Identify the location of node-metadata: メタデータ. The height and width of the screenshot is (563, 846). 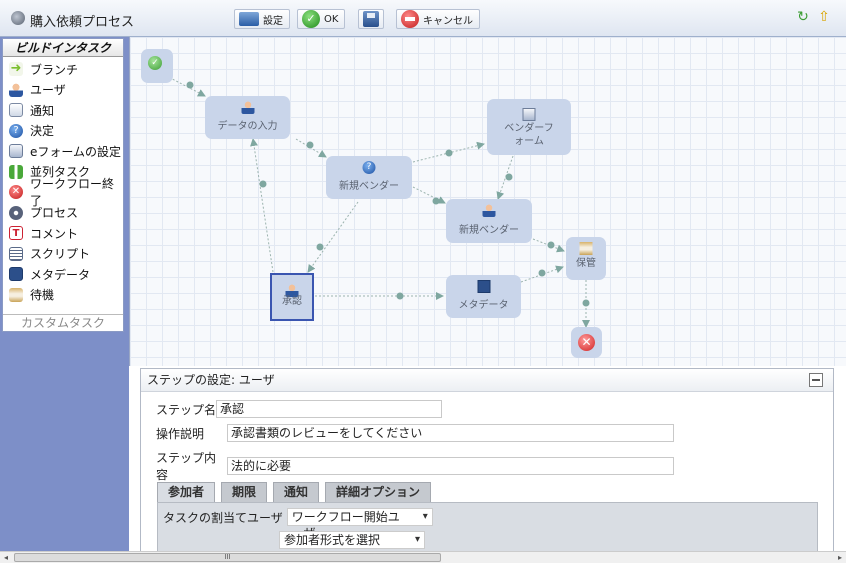
(483, 296).